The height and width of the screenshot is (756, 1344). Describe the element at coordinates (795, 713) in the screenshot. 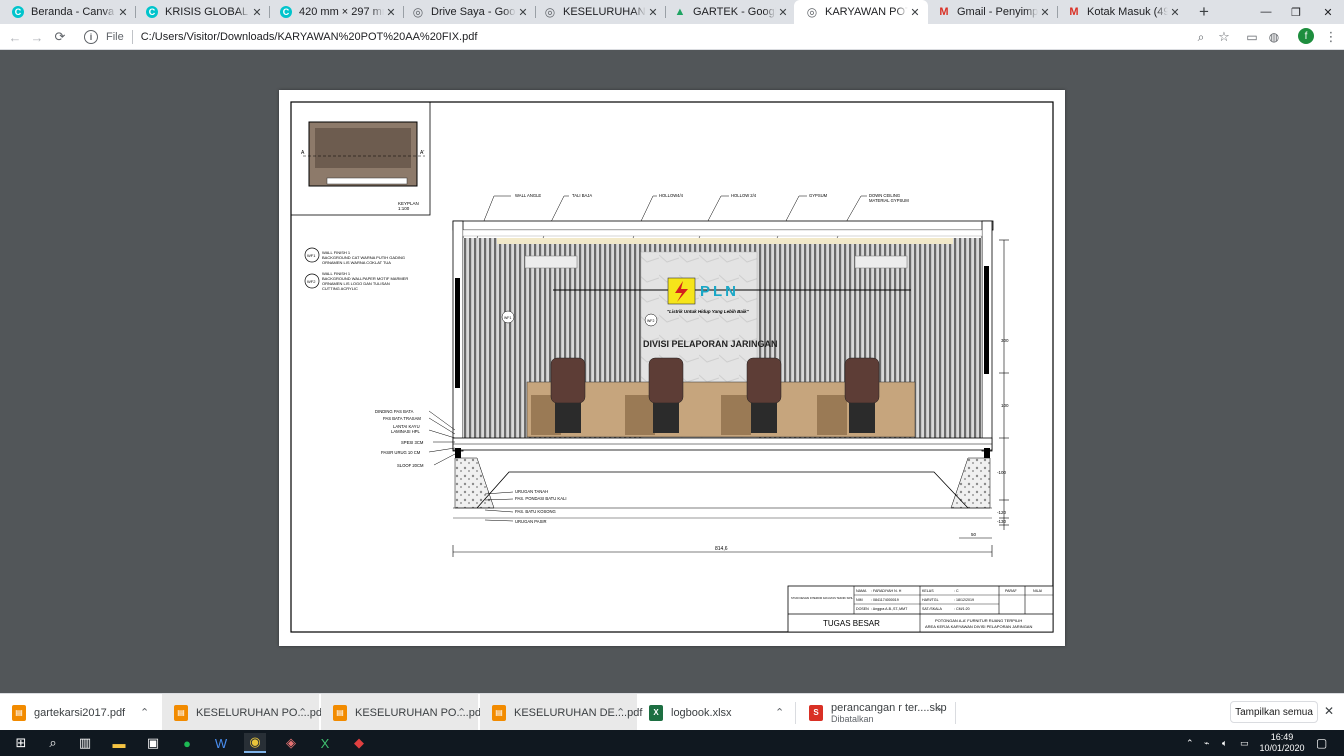

I see `divider` at that location.